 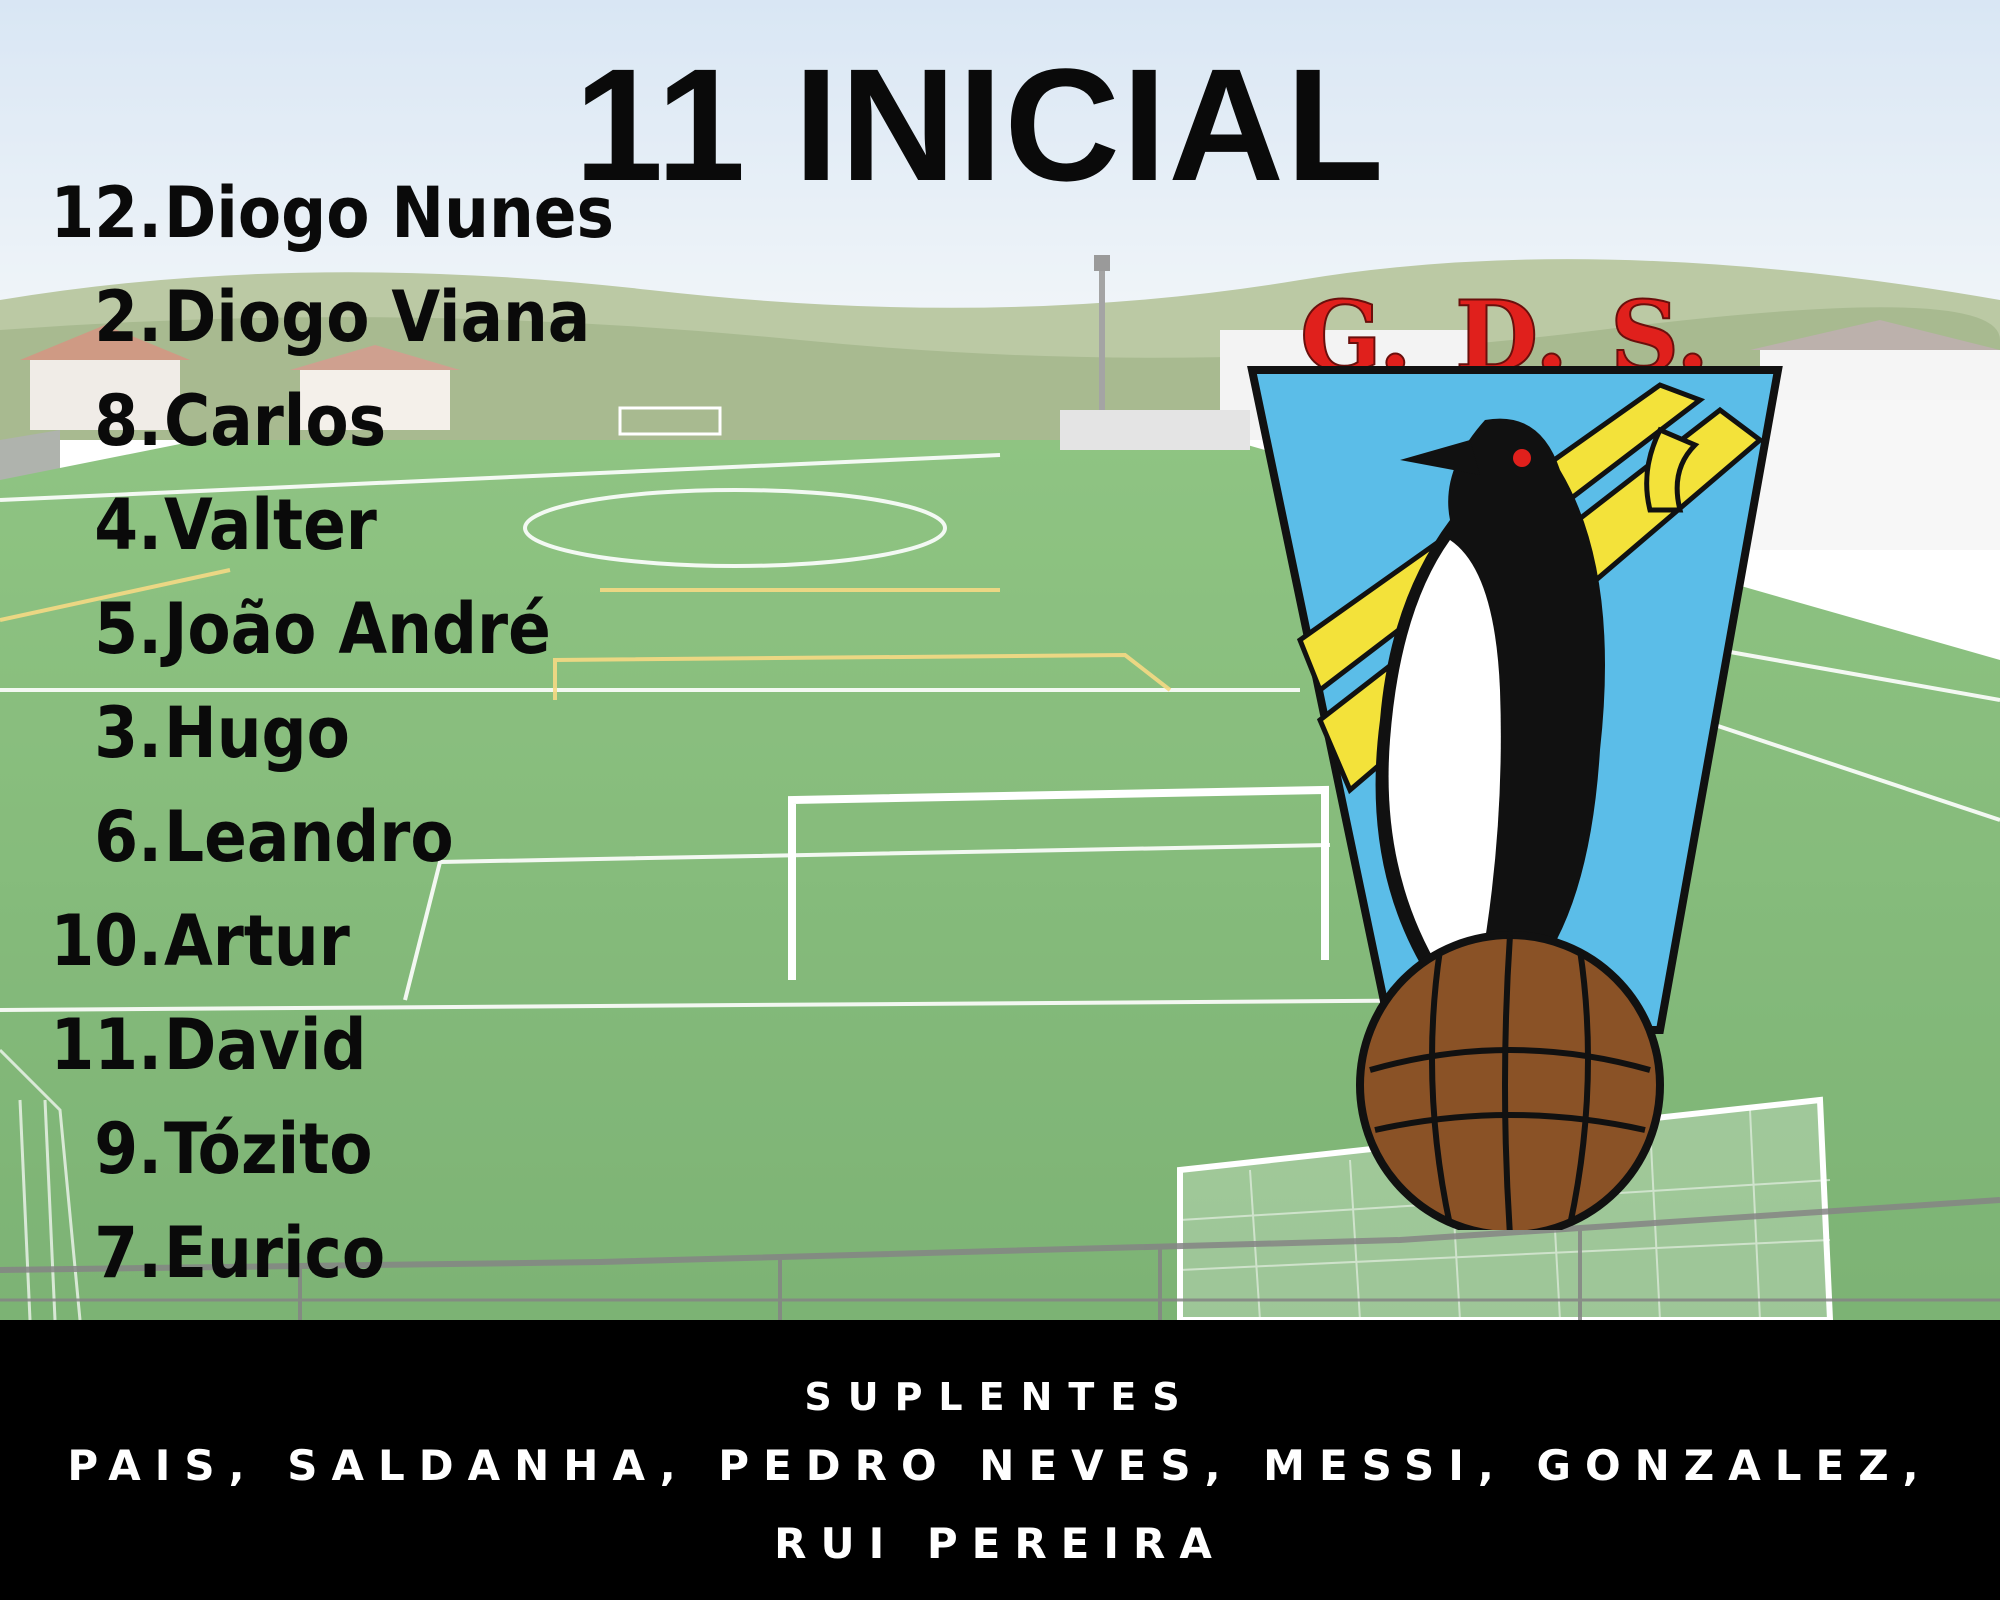 What do you see at coordinates (128, 733) in the screenshot?
I see `player-number: 3.` at bounding box center [128, 733].